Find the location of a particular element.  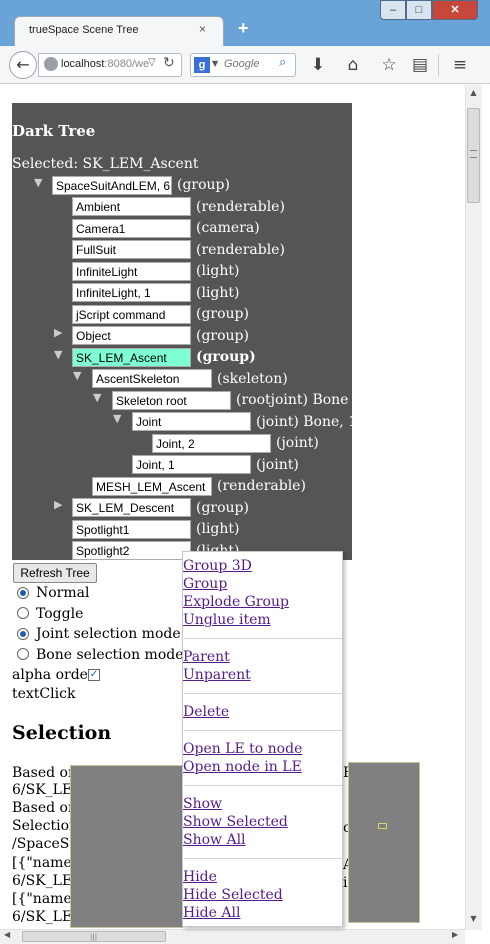

preview-panel-right is located at coordinates (384, 842).